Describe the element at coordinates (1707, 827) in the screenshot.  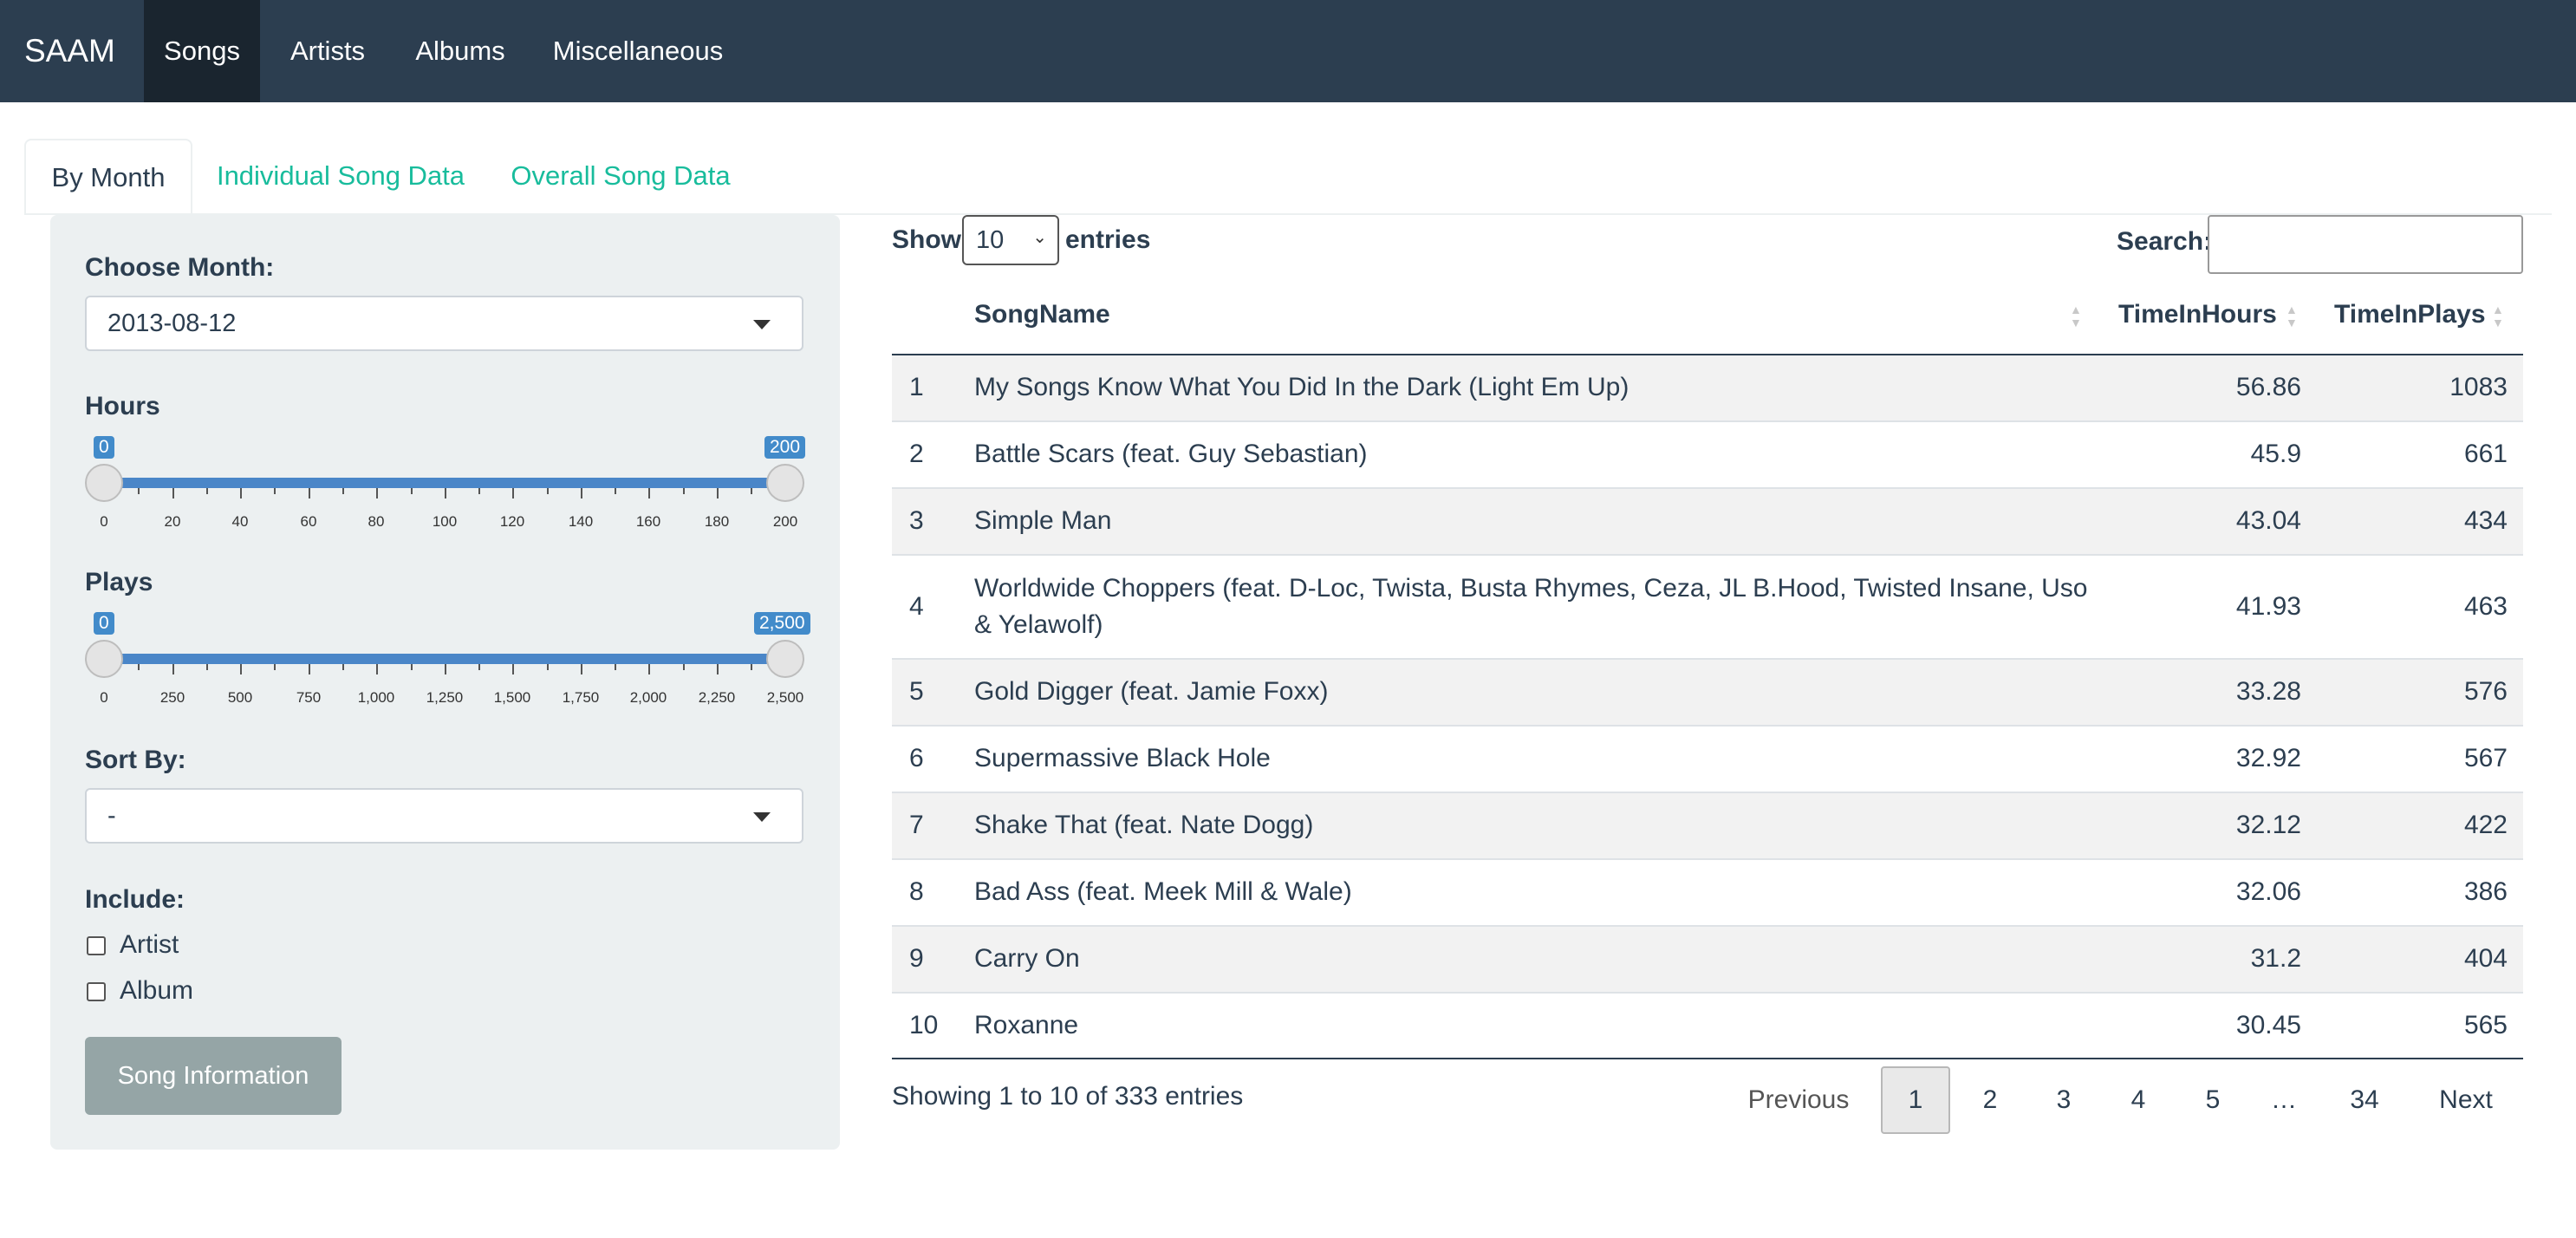
I see `table-row: 7 Shake That (feat. Nate Dogg) 32.12 422` at that location.